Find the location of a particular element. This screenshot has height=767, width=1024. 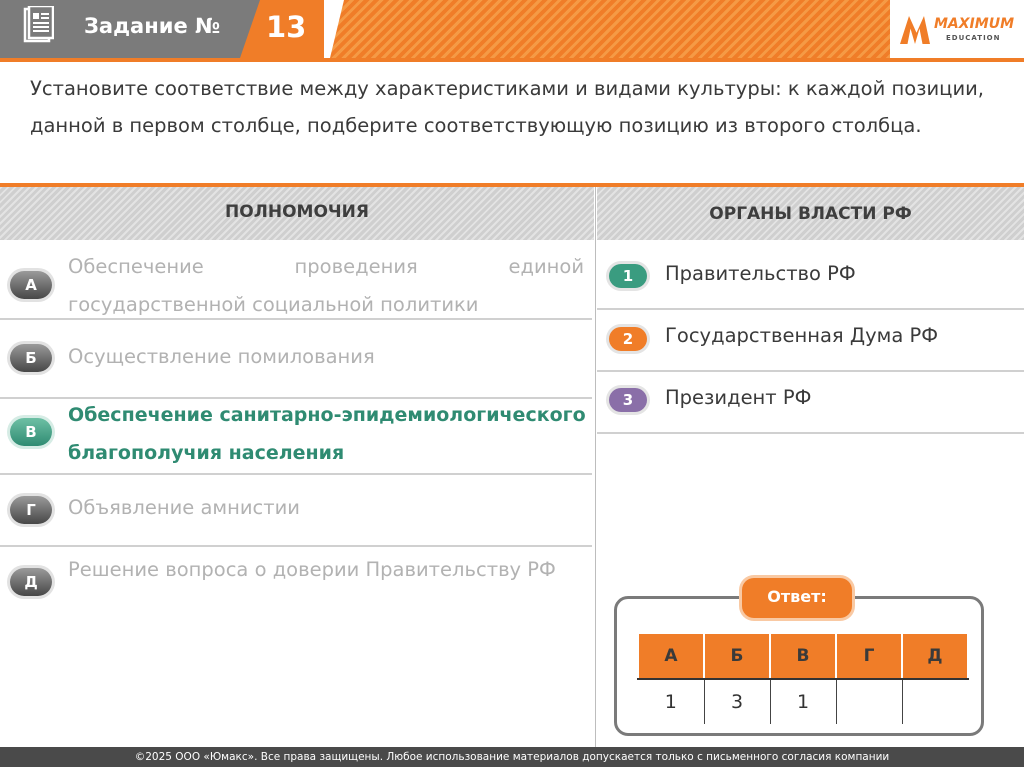

answer-header-a: А is located at coordinates (671, 656).